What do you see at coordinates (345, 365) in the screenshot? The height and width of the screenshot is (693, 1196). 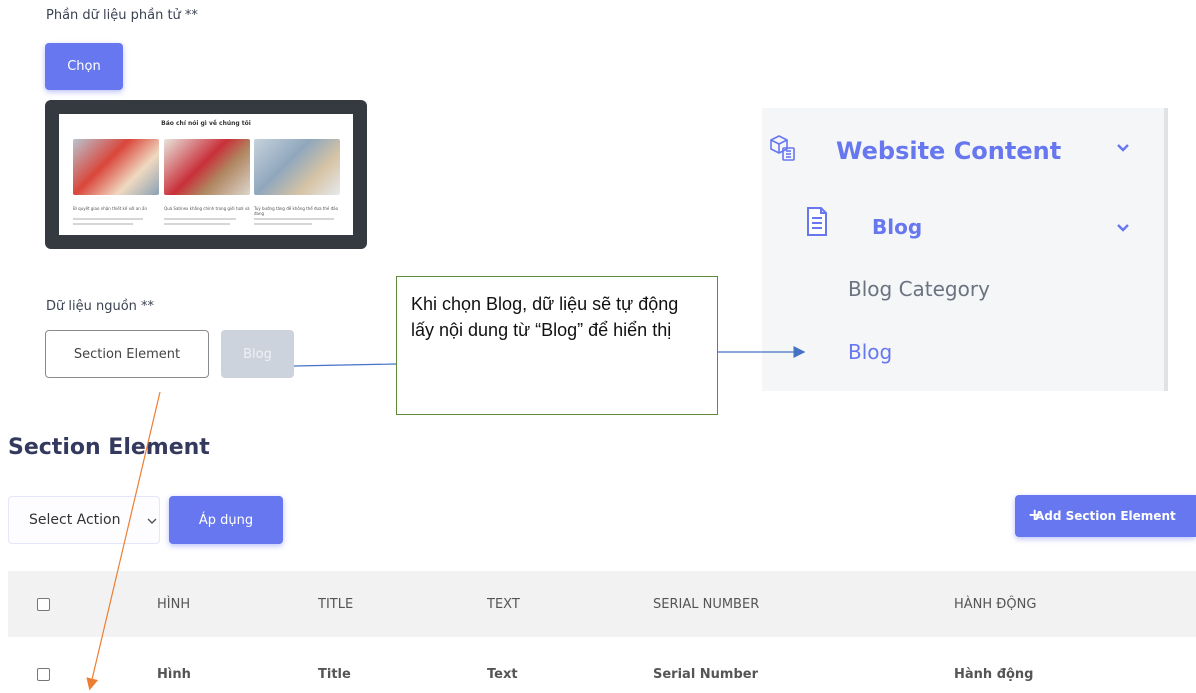 I see `arrow-source-to-callout` at bounding box center [345, 365].